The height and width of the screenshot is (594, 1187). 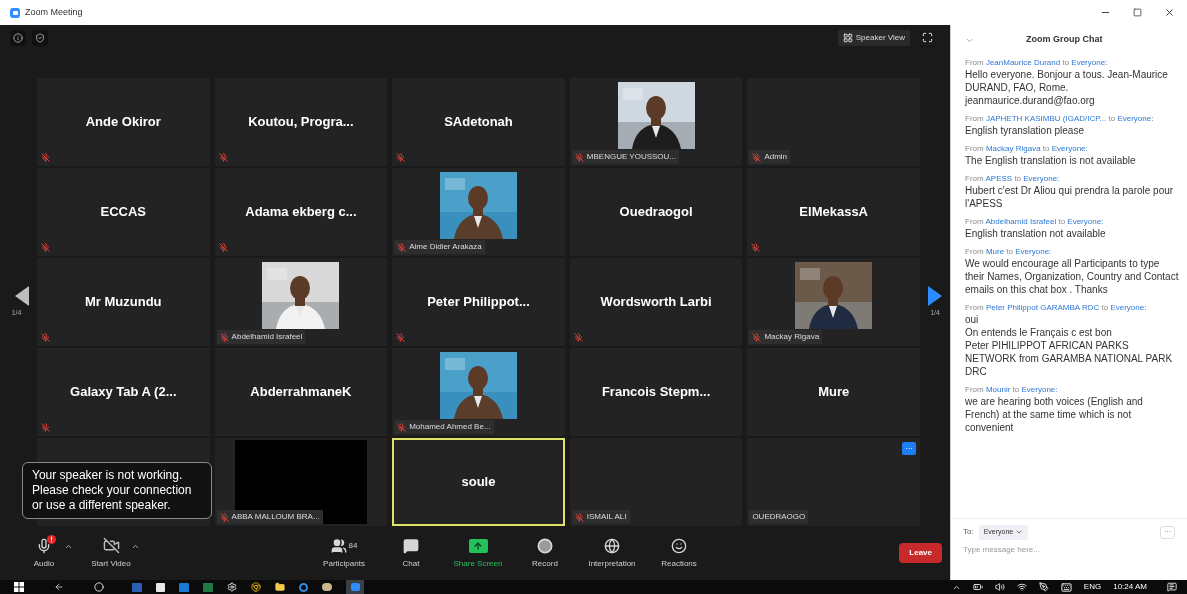 I want to click on fullscreen-icon, so click(x=927, y=37).